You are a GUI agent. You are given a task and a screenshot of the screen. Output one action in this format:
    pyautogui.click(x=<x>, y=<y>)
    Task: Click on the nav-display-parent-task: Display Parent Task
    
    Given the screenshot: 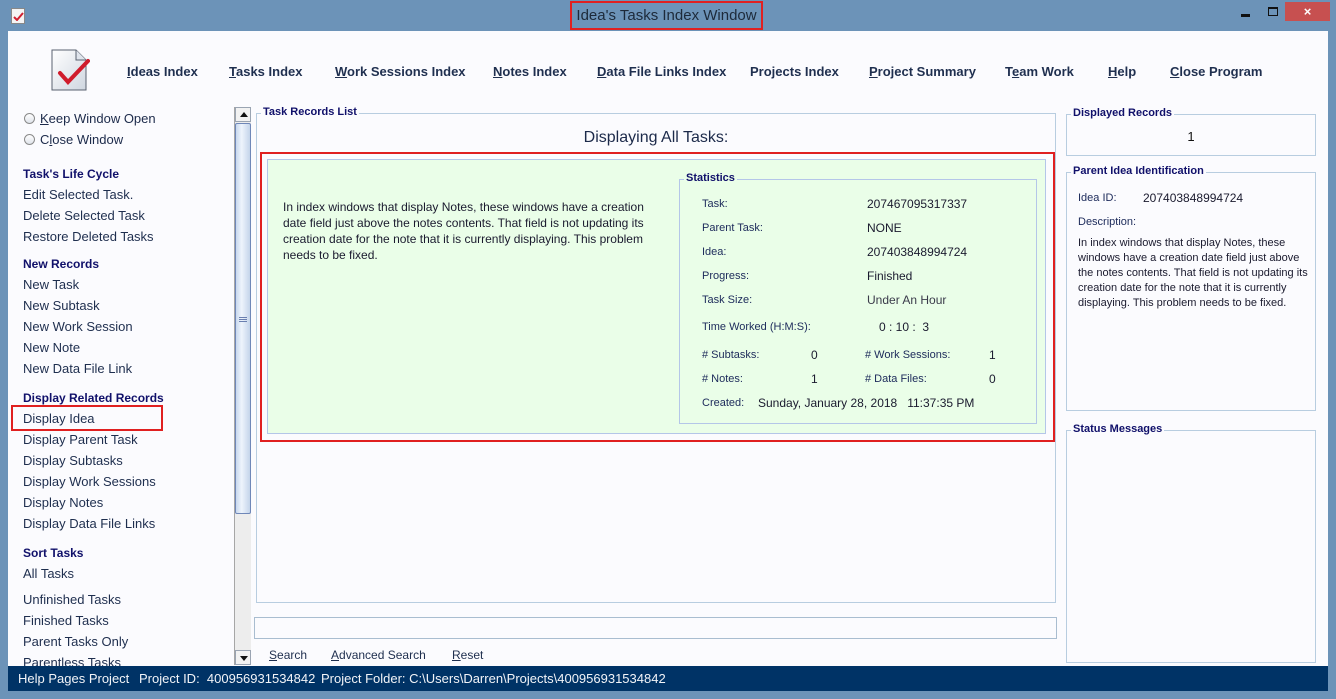 What is the action you would take?
    pyautogui.click(x=80, y=439)
    